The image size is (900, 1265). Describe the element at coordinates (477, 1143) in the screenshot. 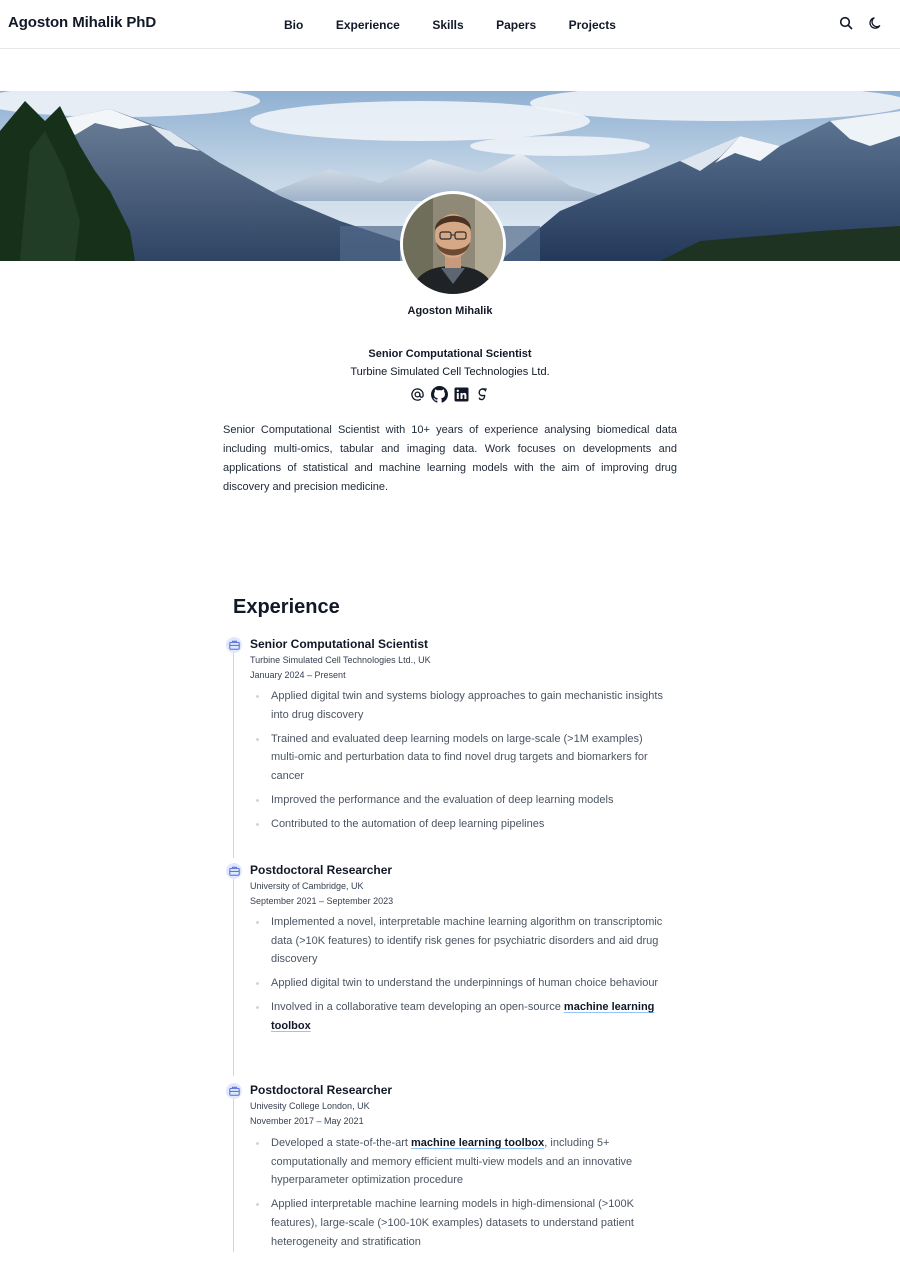

I see `toolbox-link: machine learning toolbox` at that location.